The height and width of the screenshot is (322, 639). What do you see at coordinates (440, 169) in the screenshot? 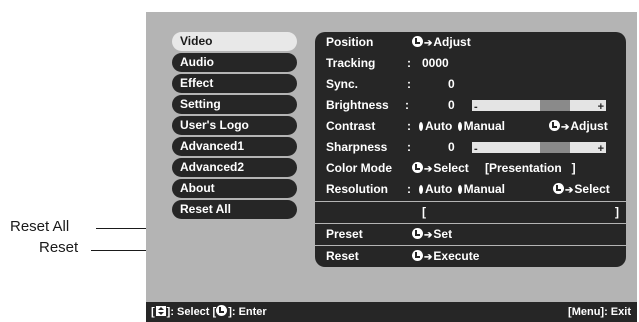
I see `color-mode-action: ➔Select` at bounding box center [440, 169].